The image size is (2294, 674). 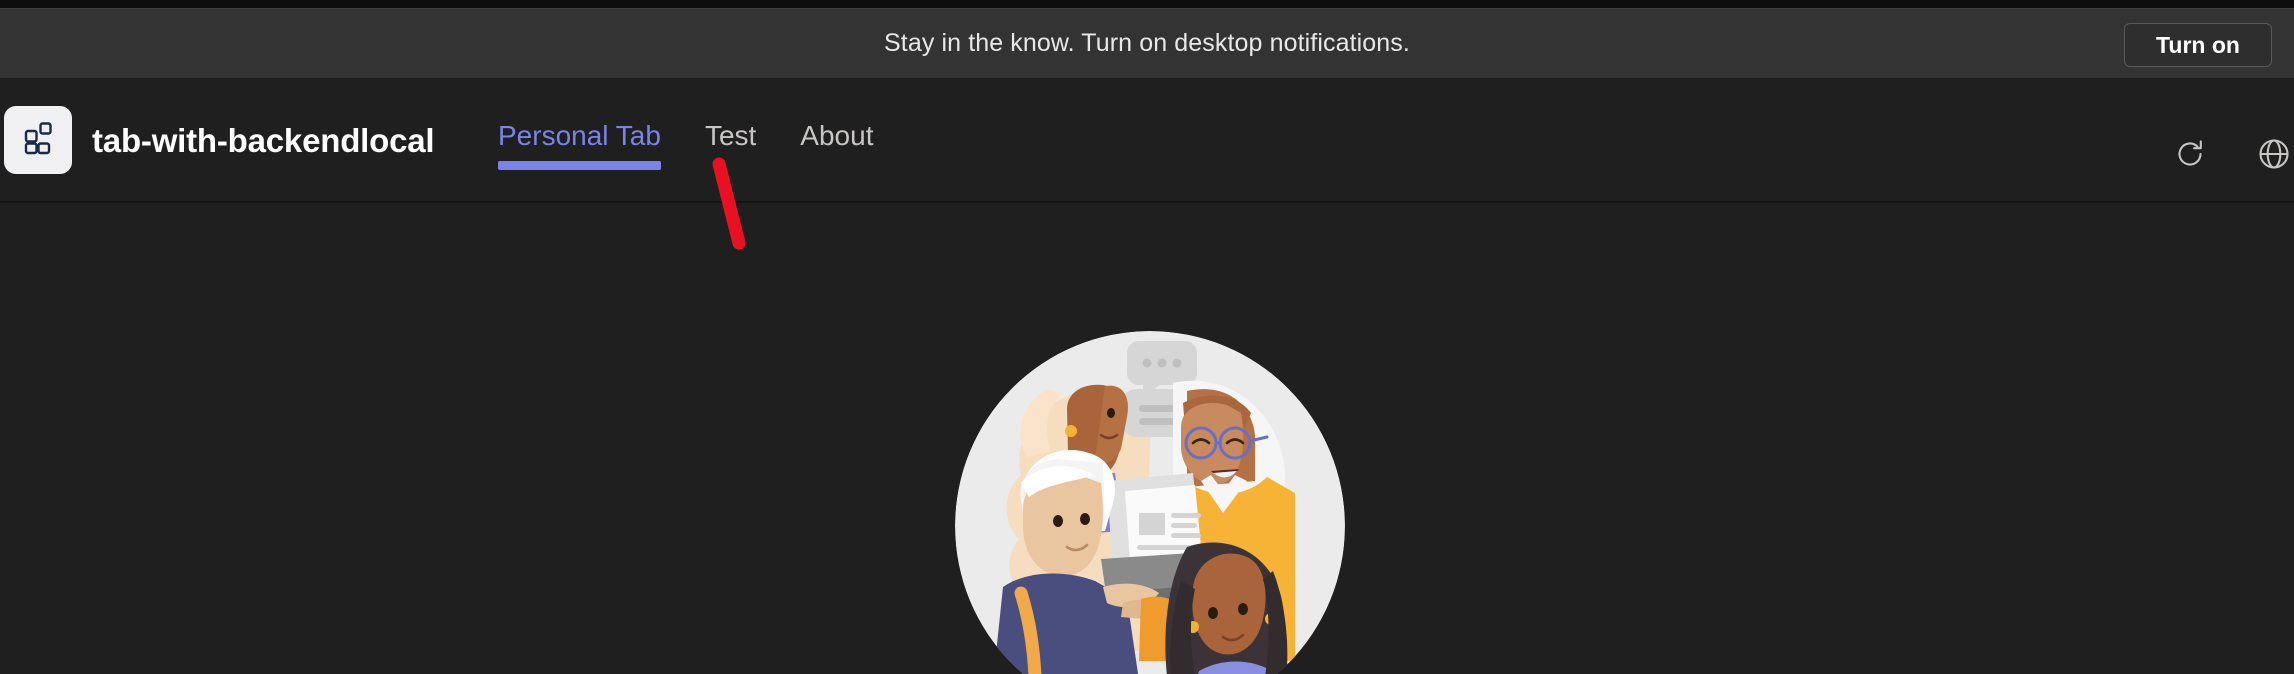 I want to click on tab-bar: Personal Tab Test About, so click(x=696, y=149).